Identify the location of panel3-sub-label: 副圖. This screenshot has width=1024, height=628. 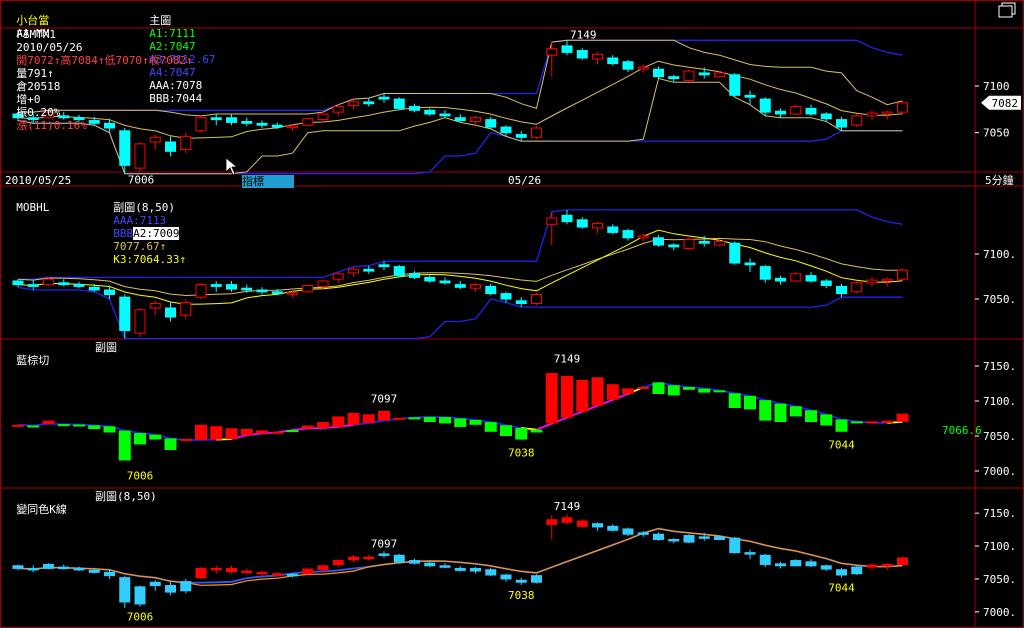
(106, 347).